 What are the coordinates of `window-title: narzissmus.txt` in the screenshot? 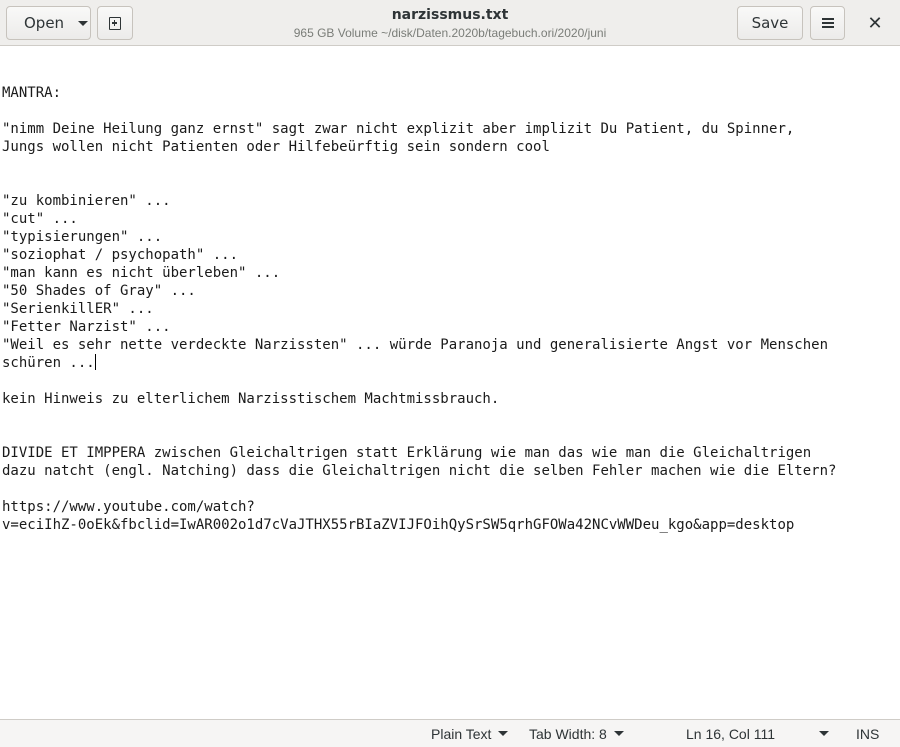 It's located at (450, 15).